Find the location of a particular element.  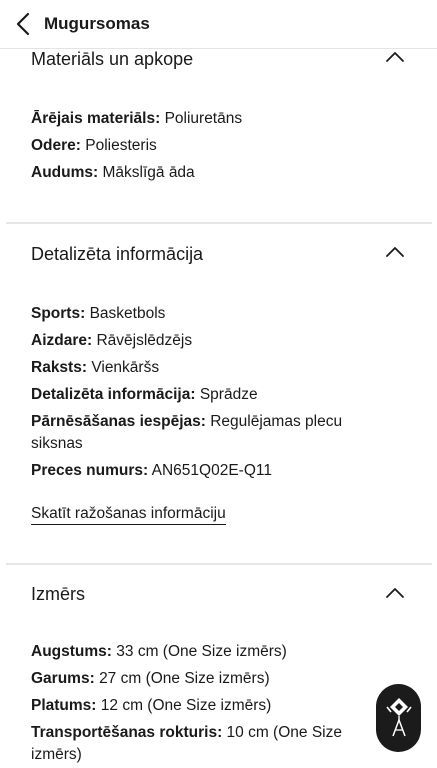

chevron-left-icon is located at coordinates (23, 24).